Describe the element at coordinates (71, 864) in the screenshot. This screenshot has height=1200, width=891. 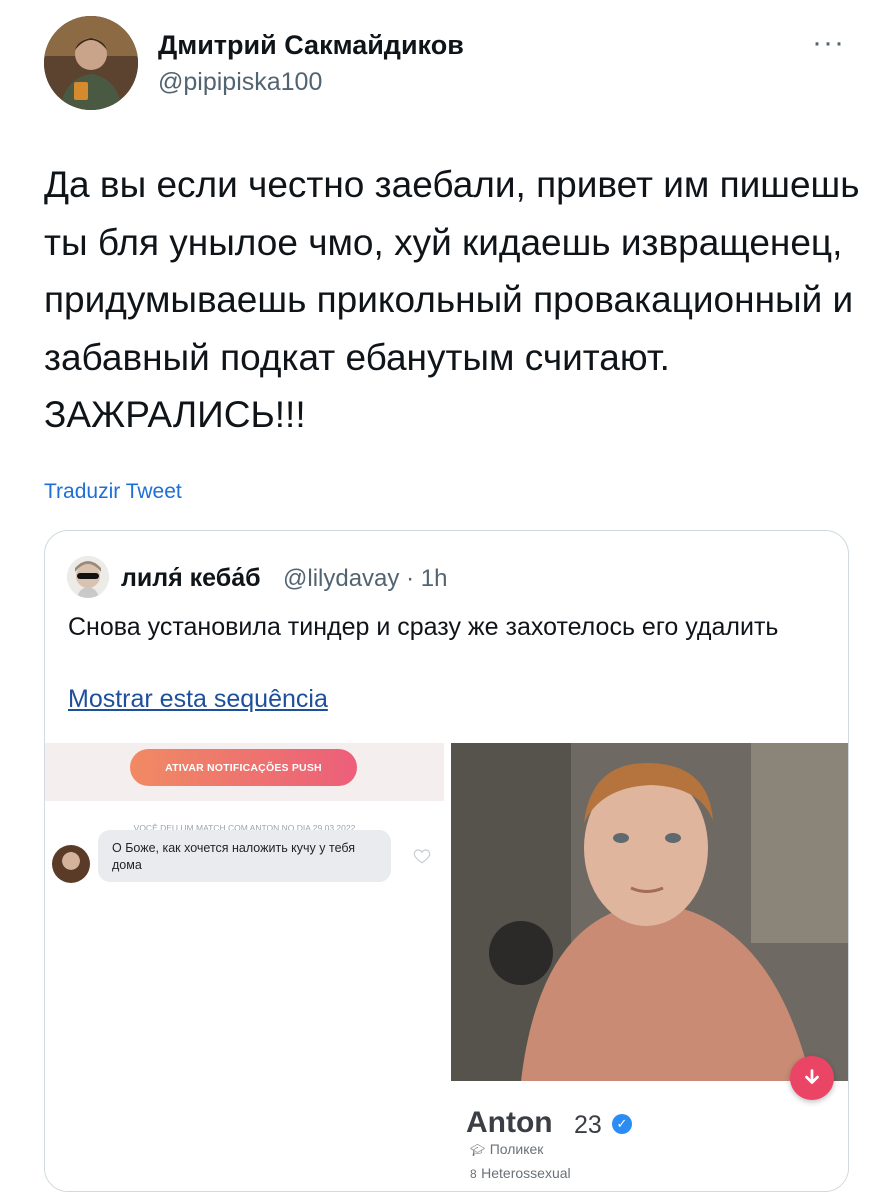
I see `match-avatar` at that location.